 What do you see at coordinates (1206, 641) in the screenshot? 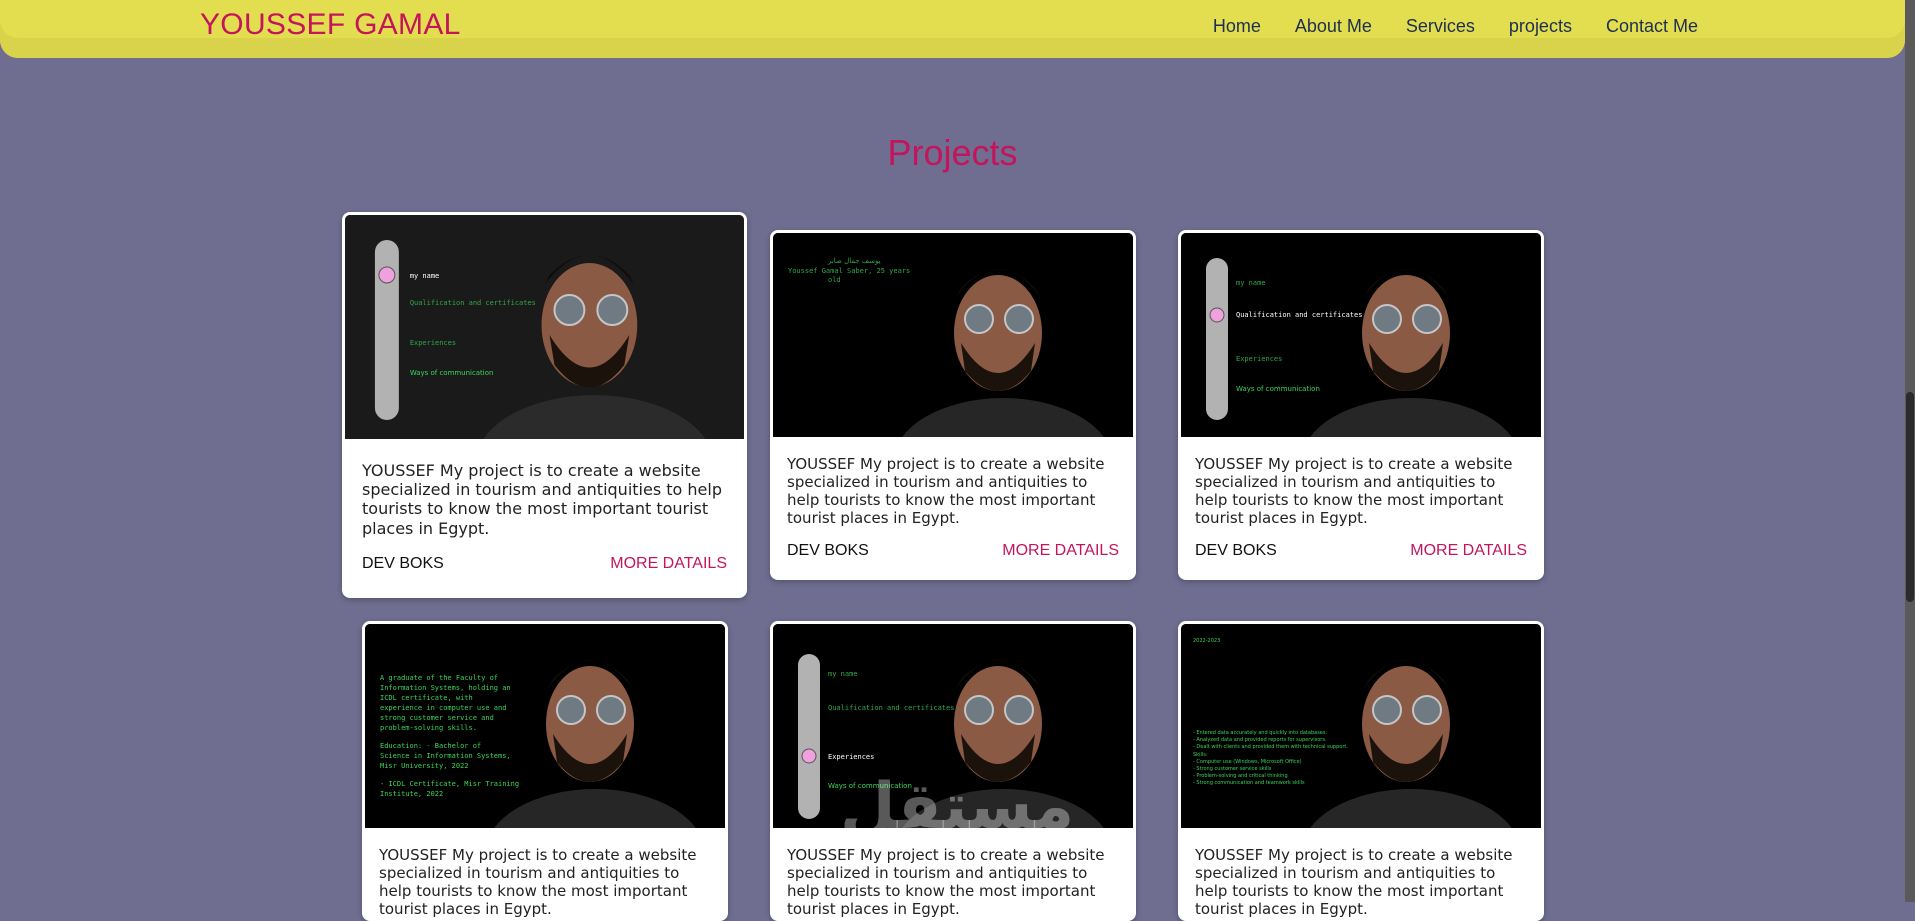
I see `overlay-text: 2022-2023` at bounding box center [1206, 641].